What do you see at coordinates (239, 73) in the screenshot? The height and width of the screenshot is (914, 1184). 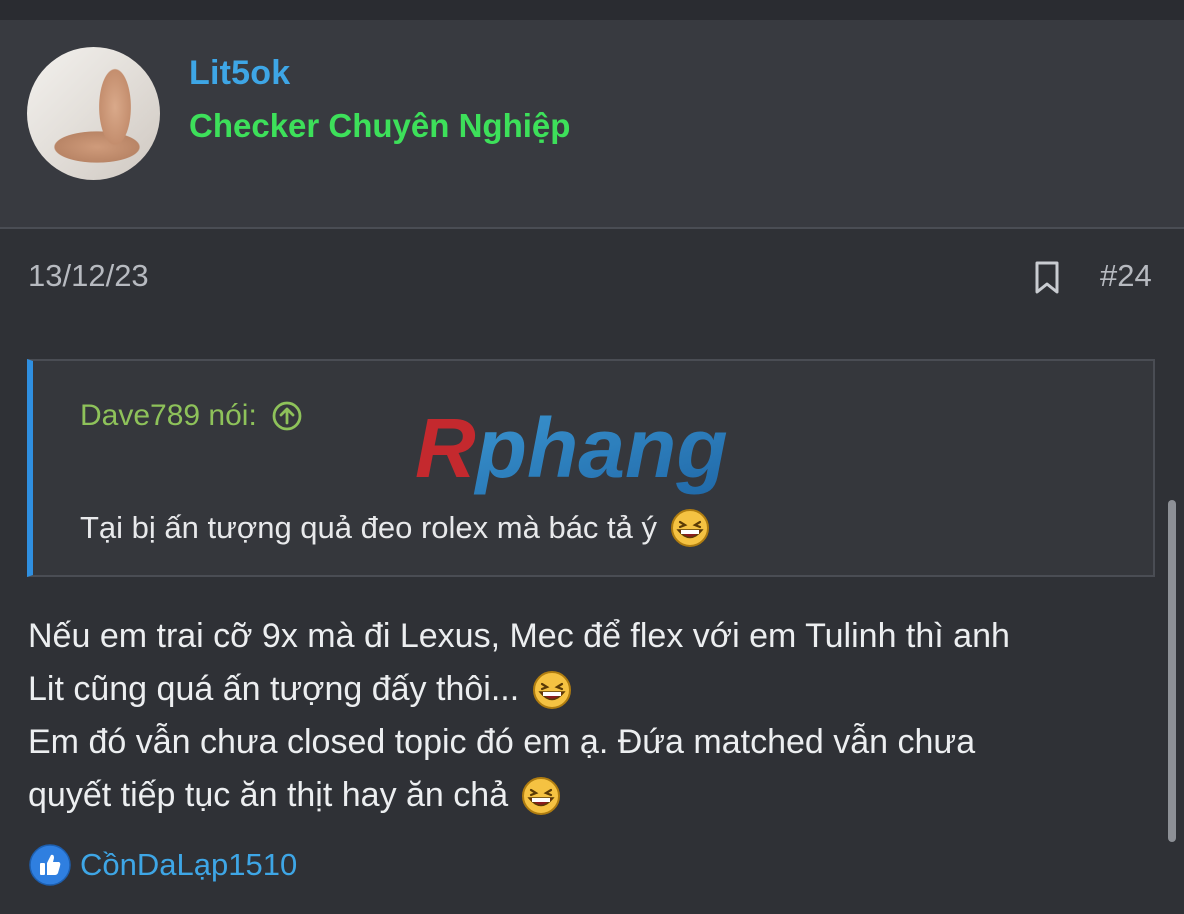 I see `username-link: Lit5ok` at bounding box center [239, 73].